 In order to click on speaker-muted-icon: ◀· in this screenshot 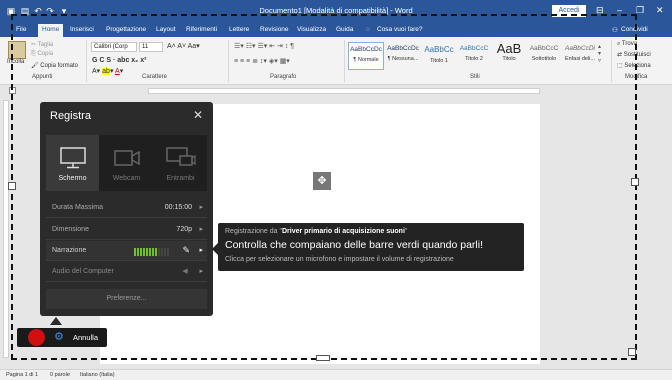, I will do `click(186, 271)`.